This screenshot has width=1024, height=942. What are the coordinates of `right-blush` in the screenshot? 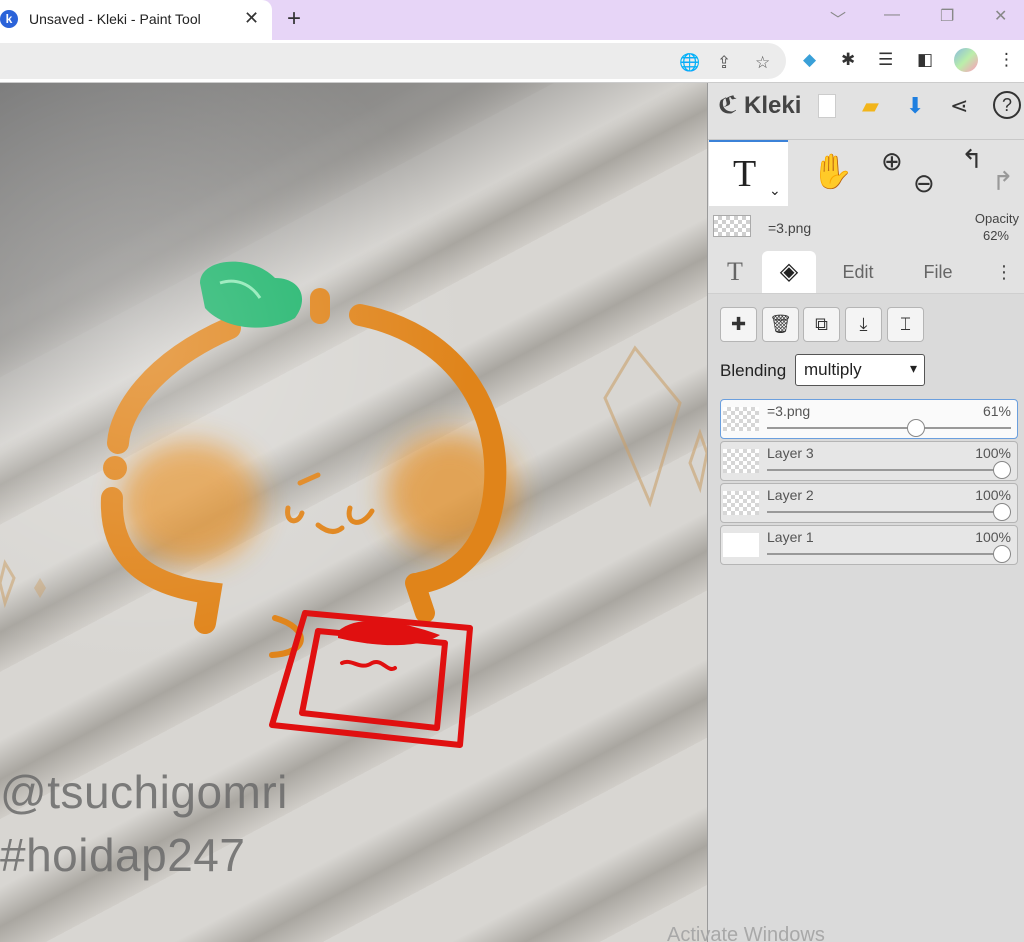 It's located at (450, 493).